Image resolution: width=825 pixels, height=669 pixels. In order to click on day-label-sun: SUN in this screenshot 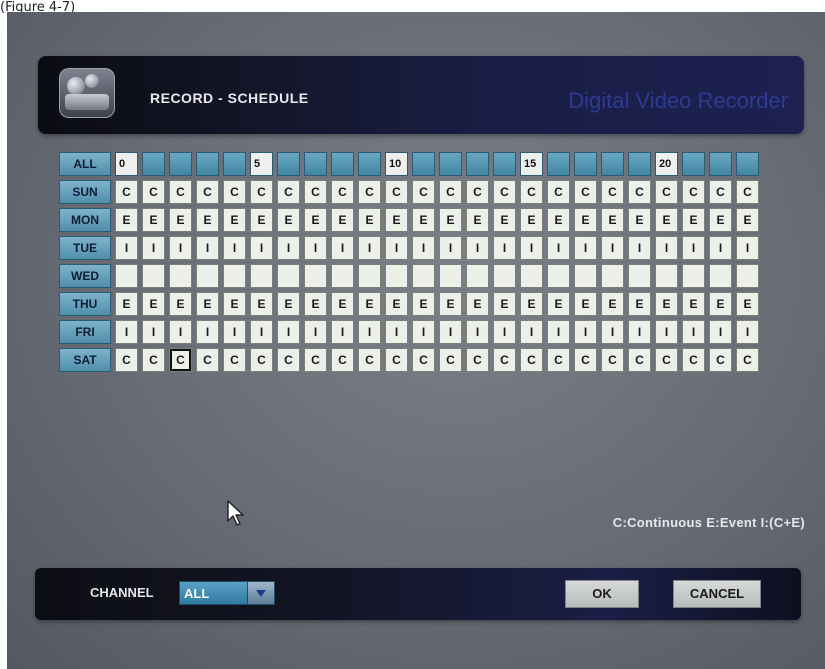, I will do `click(85, 192)`.